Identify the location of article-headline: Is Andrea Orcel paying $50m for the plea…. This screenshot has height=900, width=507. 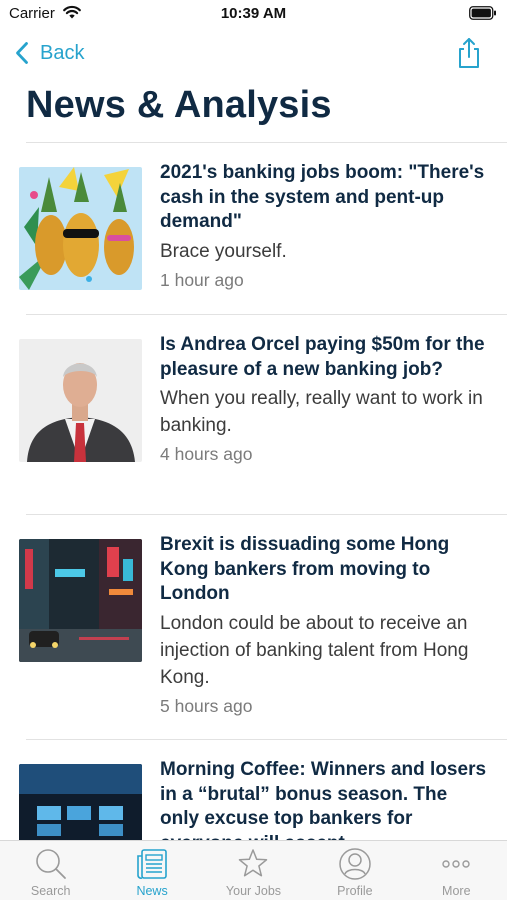
(322, 357).